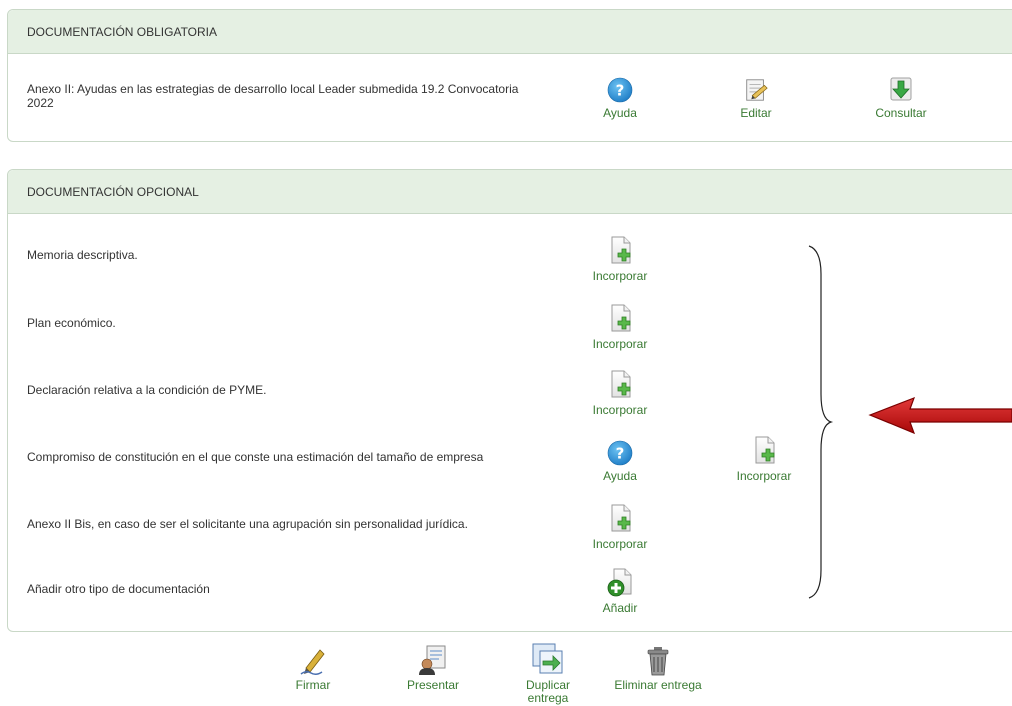  Describe the element at coordinates (821, 422) in the screenshot. I see `curly-brace-annotation` at that location.